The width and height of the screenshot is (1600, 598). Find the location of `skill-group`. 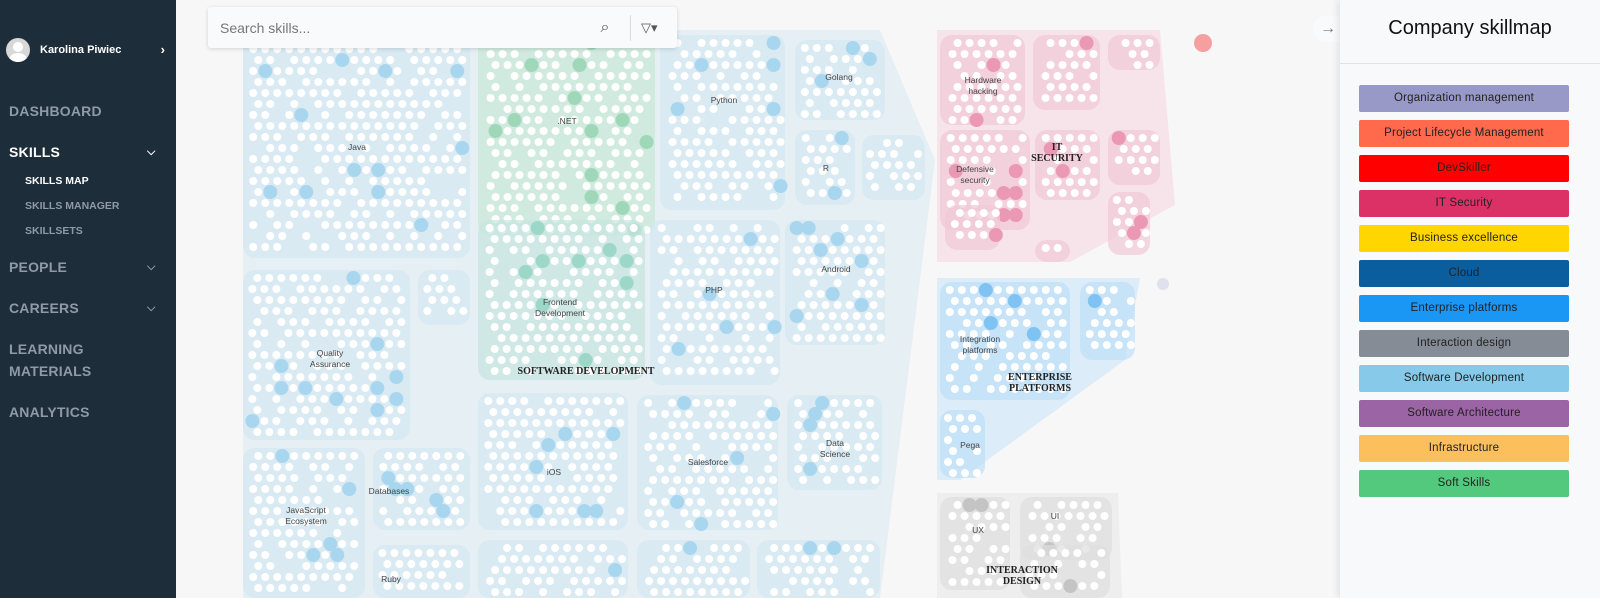

skill-group is located at coordinates (1066, 72).